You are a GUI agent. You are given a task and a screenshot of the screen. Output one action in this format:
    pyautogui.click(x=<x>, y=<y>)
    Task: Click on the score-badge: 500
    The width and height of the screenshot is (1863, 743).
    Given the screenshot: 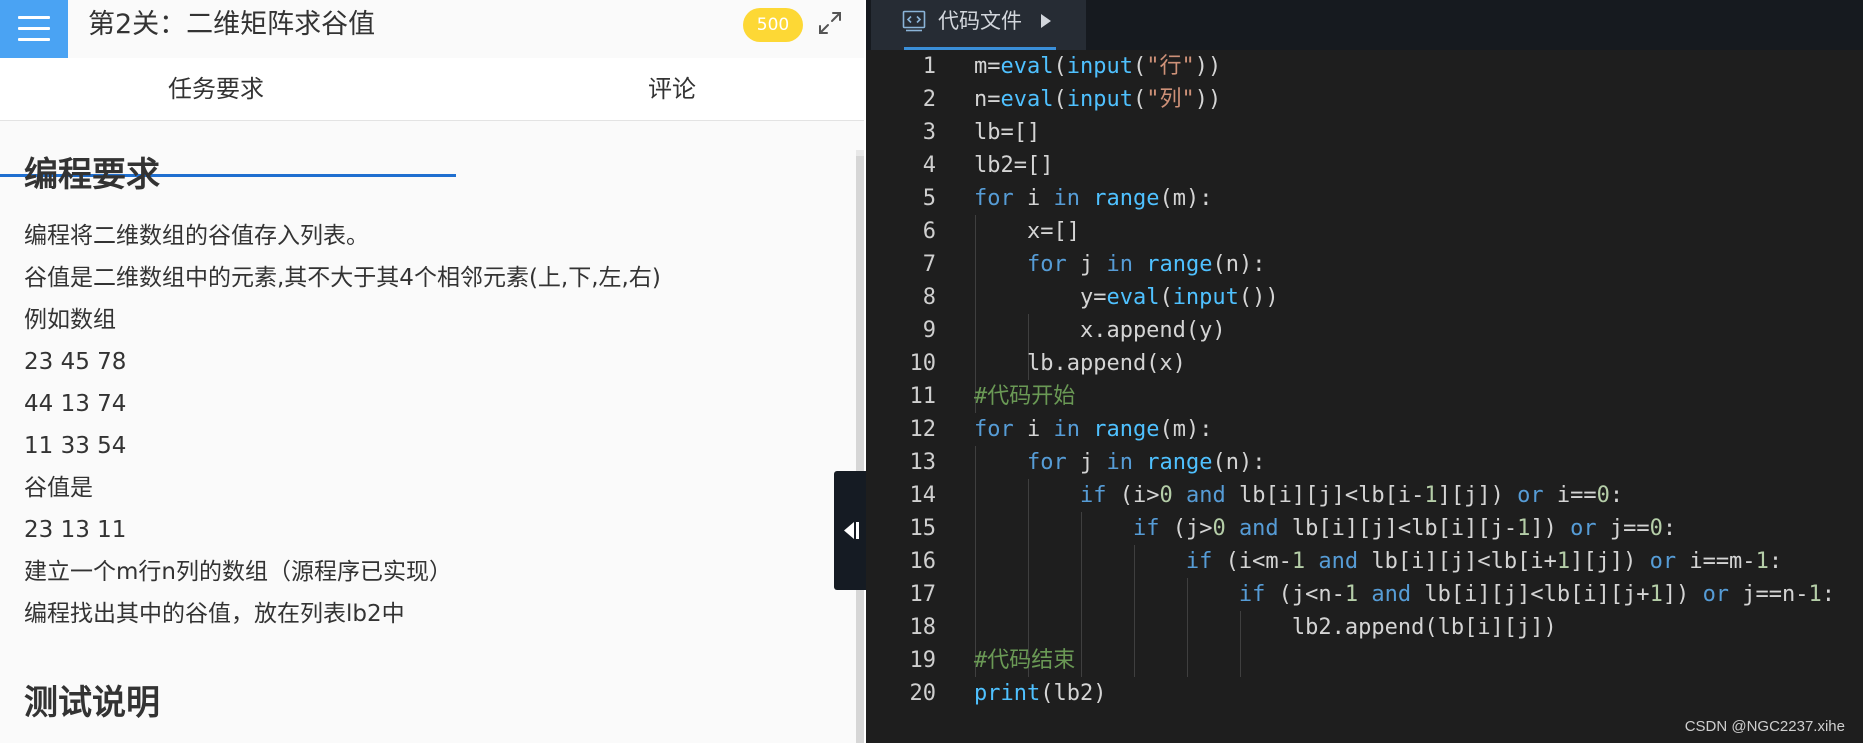 What is the action you would take?
    pyautogui.click(x=773, y=25)
    